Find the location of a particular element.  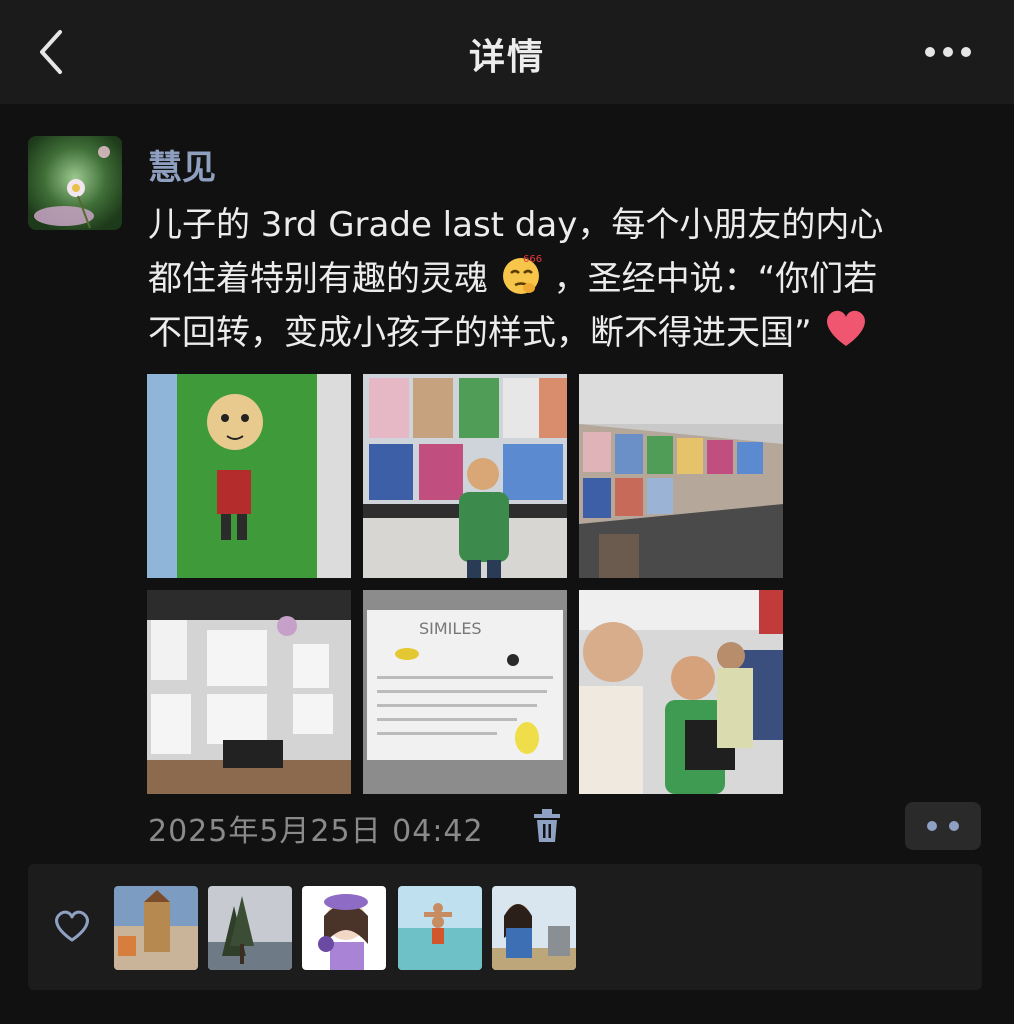

more-horizontal-icon is located at coordinates (948, 52).